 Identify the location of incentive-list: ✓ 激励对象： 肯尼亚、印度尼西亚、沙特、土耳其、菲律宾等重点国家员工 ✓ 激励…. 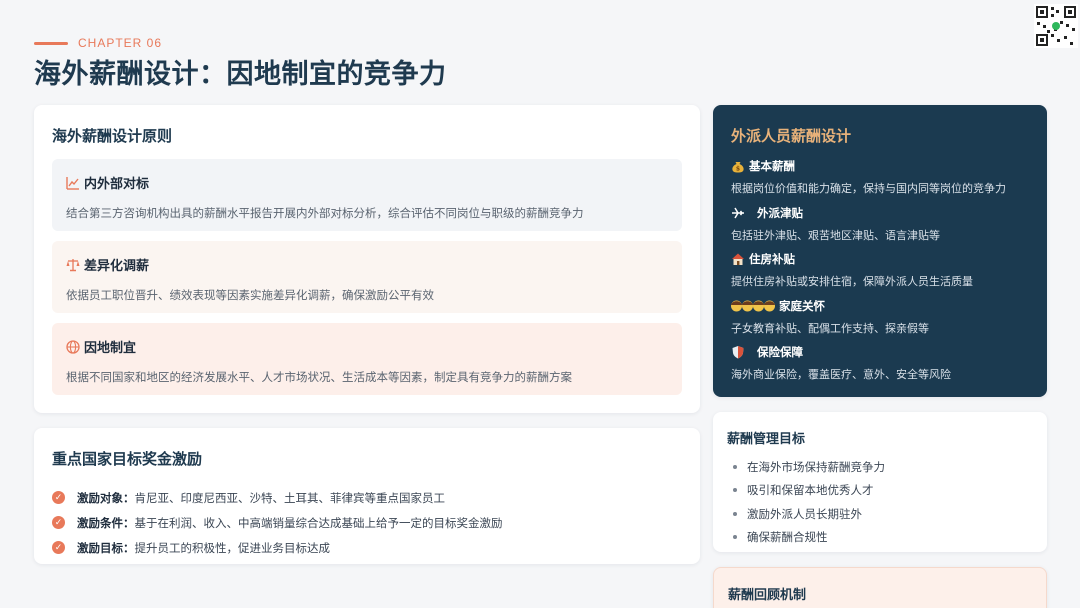
(367, 522).